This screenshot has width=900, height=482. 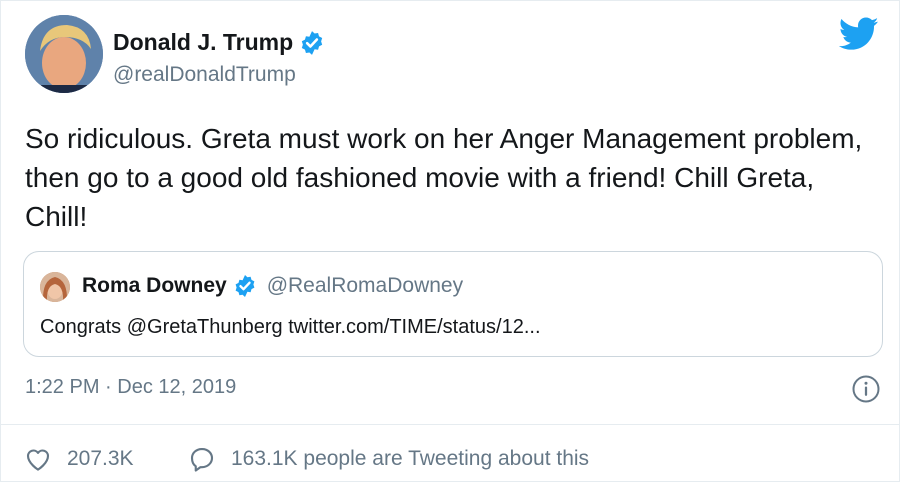 What do you see at coordinates (55, 287) in the screenshot?
I see `quoted-author-avatar` at bounding box center [55, 287].